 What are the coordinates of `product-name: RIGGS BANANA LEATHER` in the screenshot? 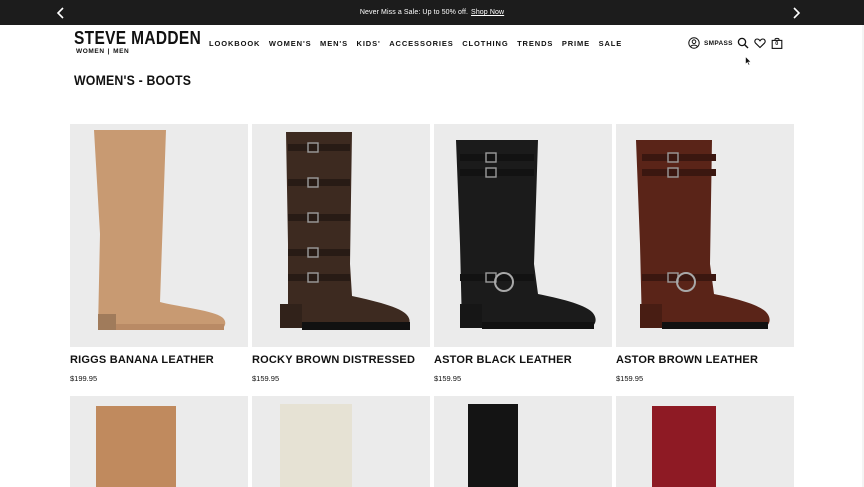 It's located at (142, 360).